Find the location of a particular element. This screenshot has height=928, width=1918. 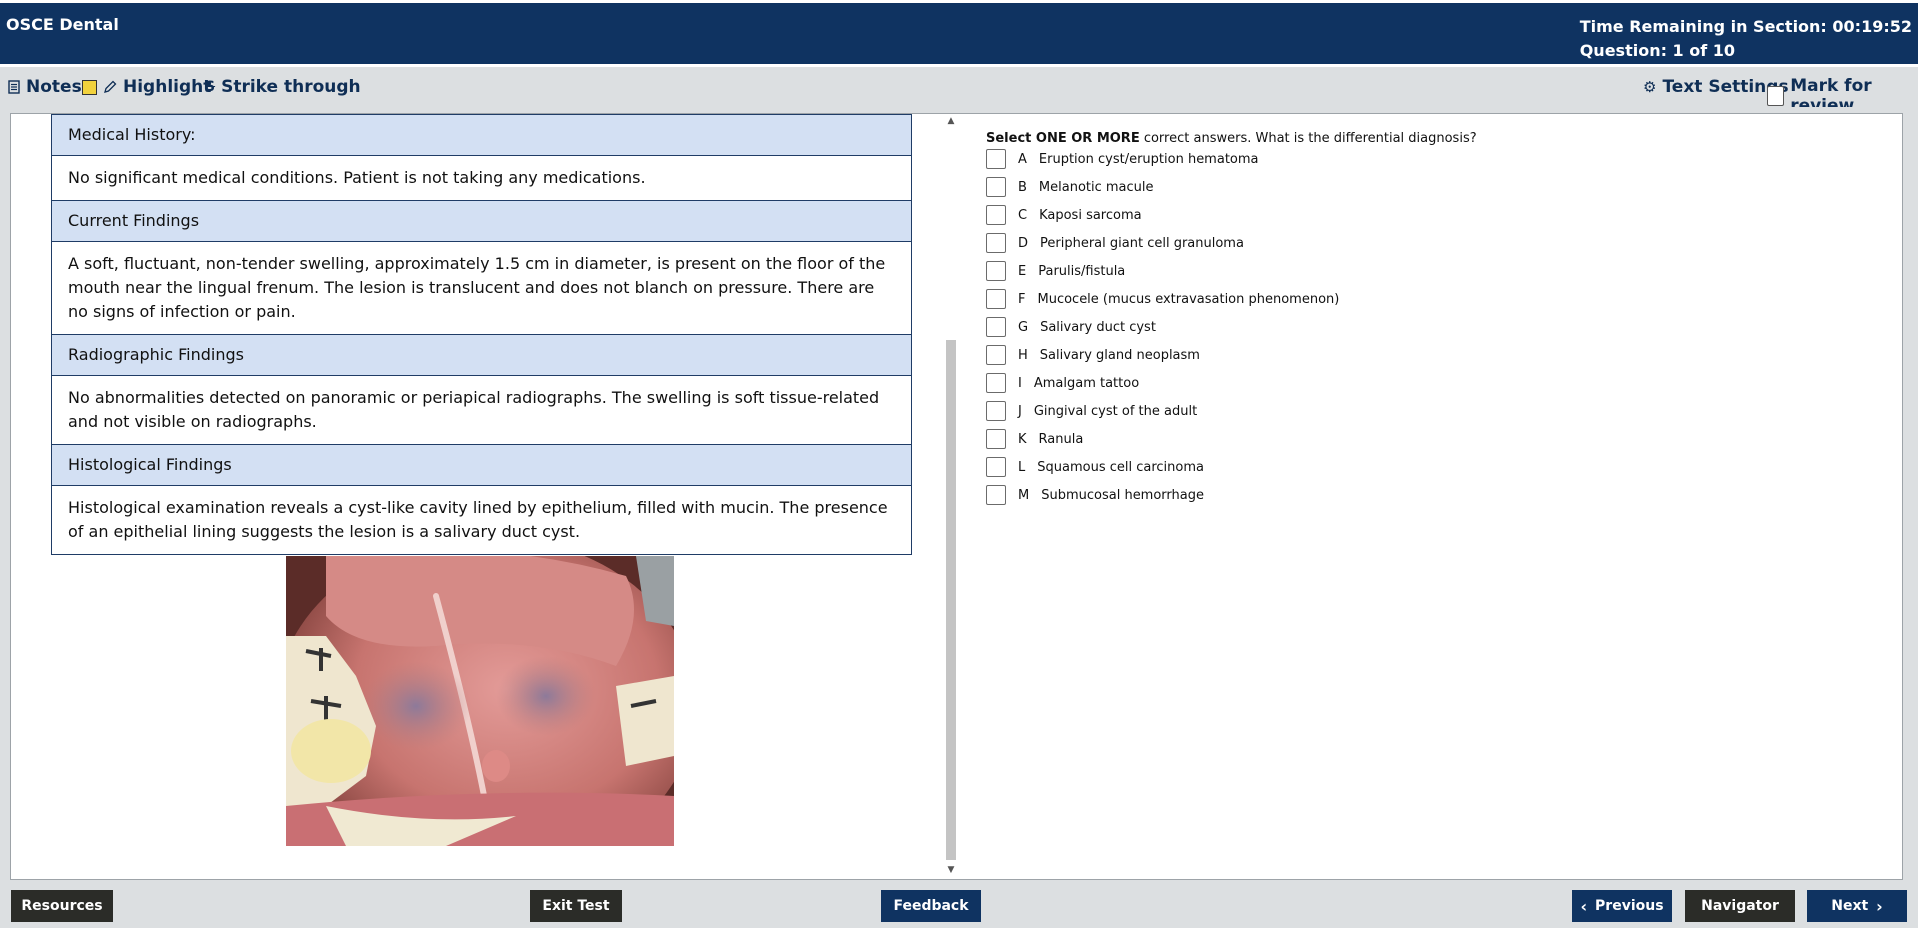

option-letter: C is located at coordinates (1023, 215).